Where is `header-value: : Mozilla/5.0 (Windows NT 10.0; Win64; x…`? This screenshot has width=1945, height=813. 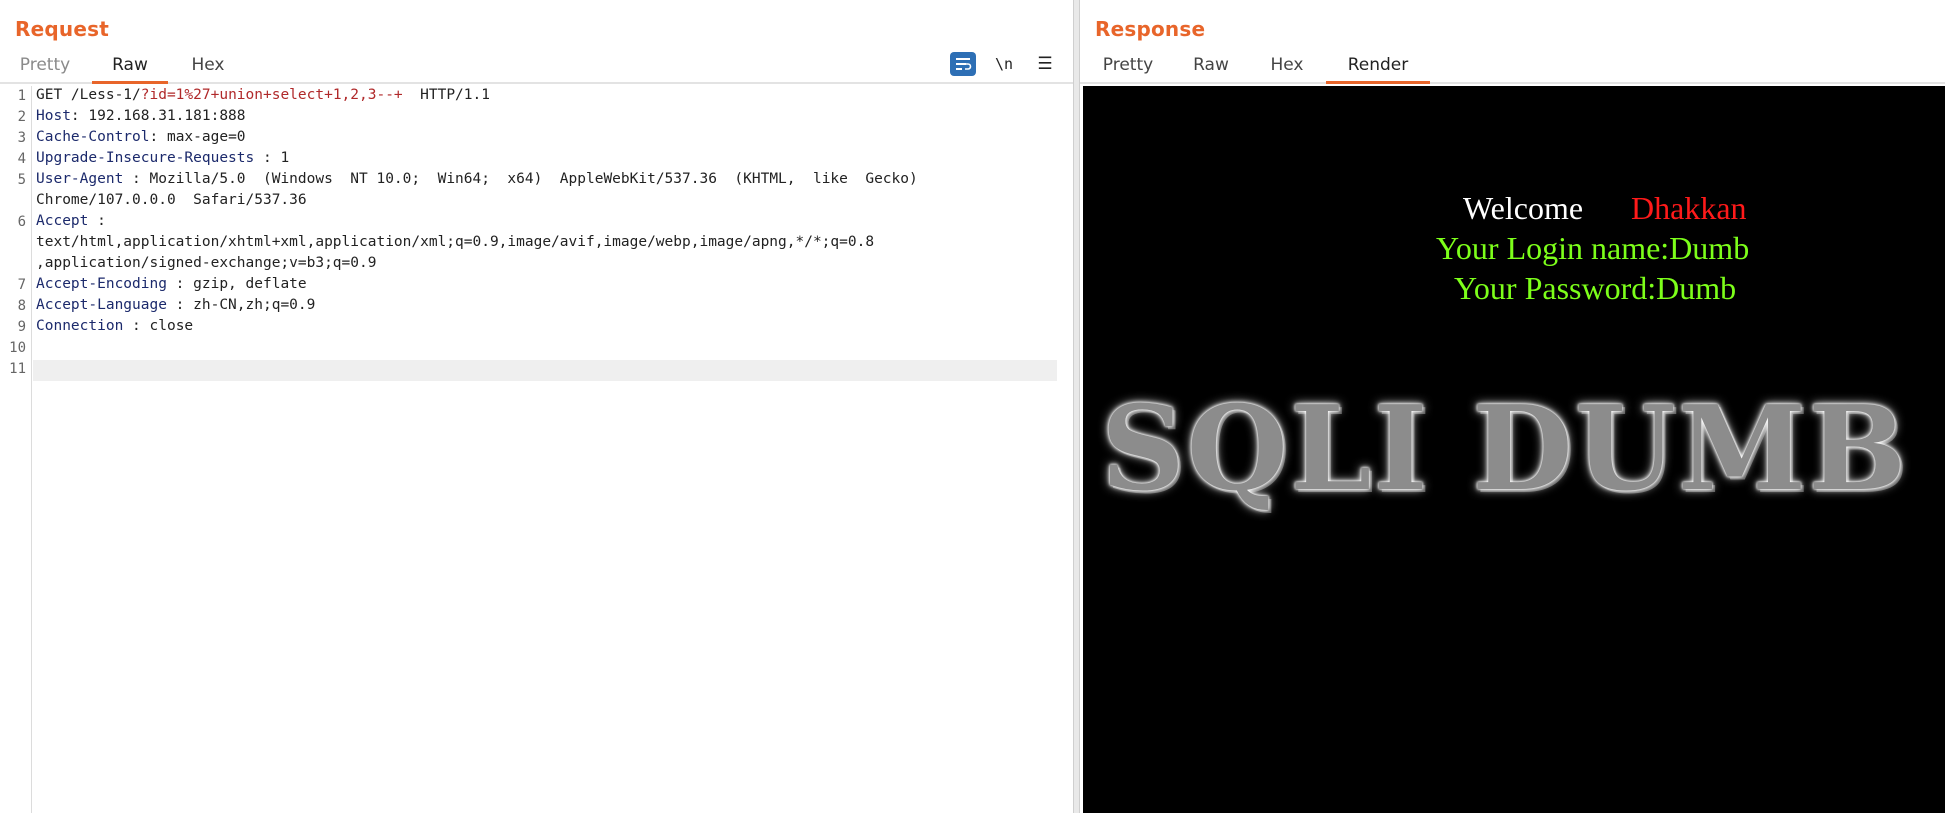
header-value: : Mozilla/5.0 (Windows NT 10.0; Win64; x… is located at coordinates (520, 179).